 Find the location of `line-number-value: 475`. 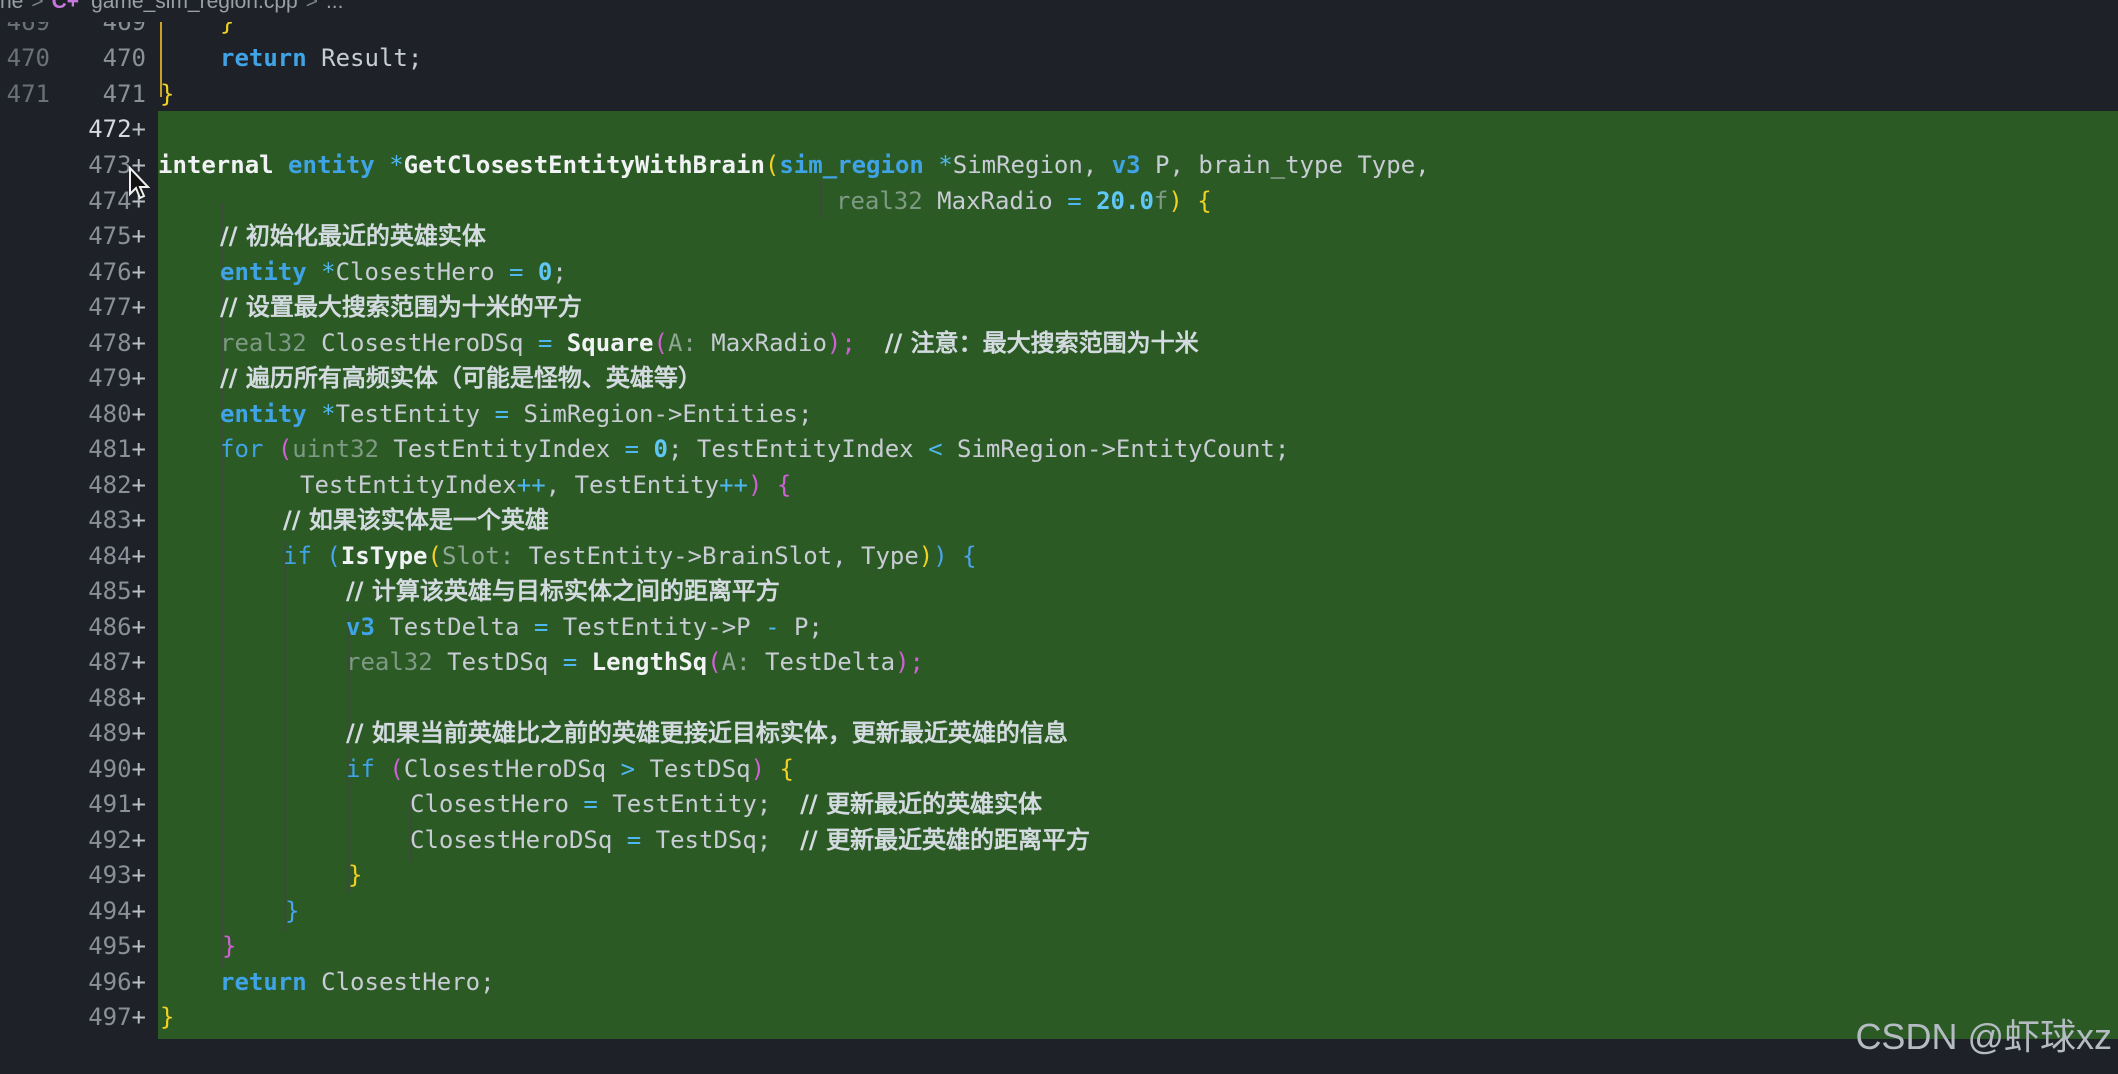

line-number-value: 475 is located at coordinates (110, 236).